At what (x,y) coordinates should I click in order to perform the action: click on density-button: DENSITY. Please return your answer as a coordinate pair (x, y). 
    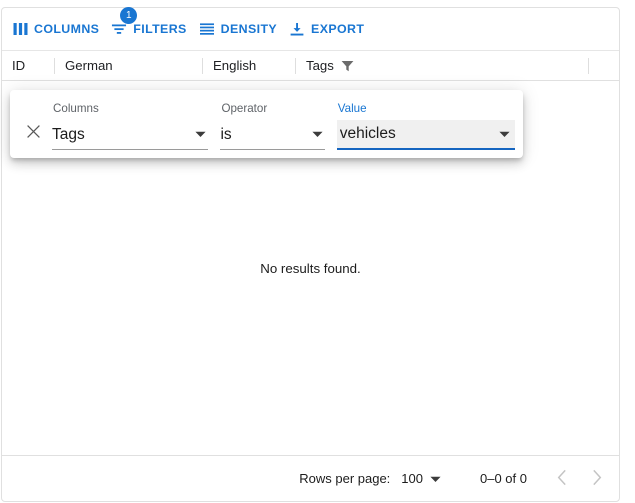
    Looking at the image, I should click on (238, 29).